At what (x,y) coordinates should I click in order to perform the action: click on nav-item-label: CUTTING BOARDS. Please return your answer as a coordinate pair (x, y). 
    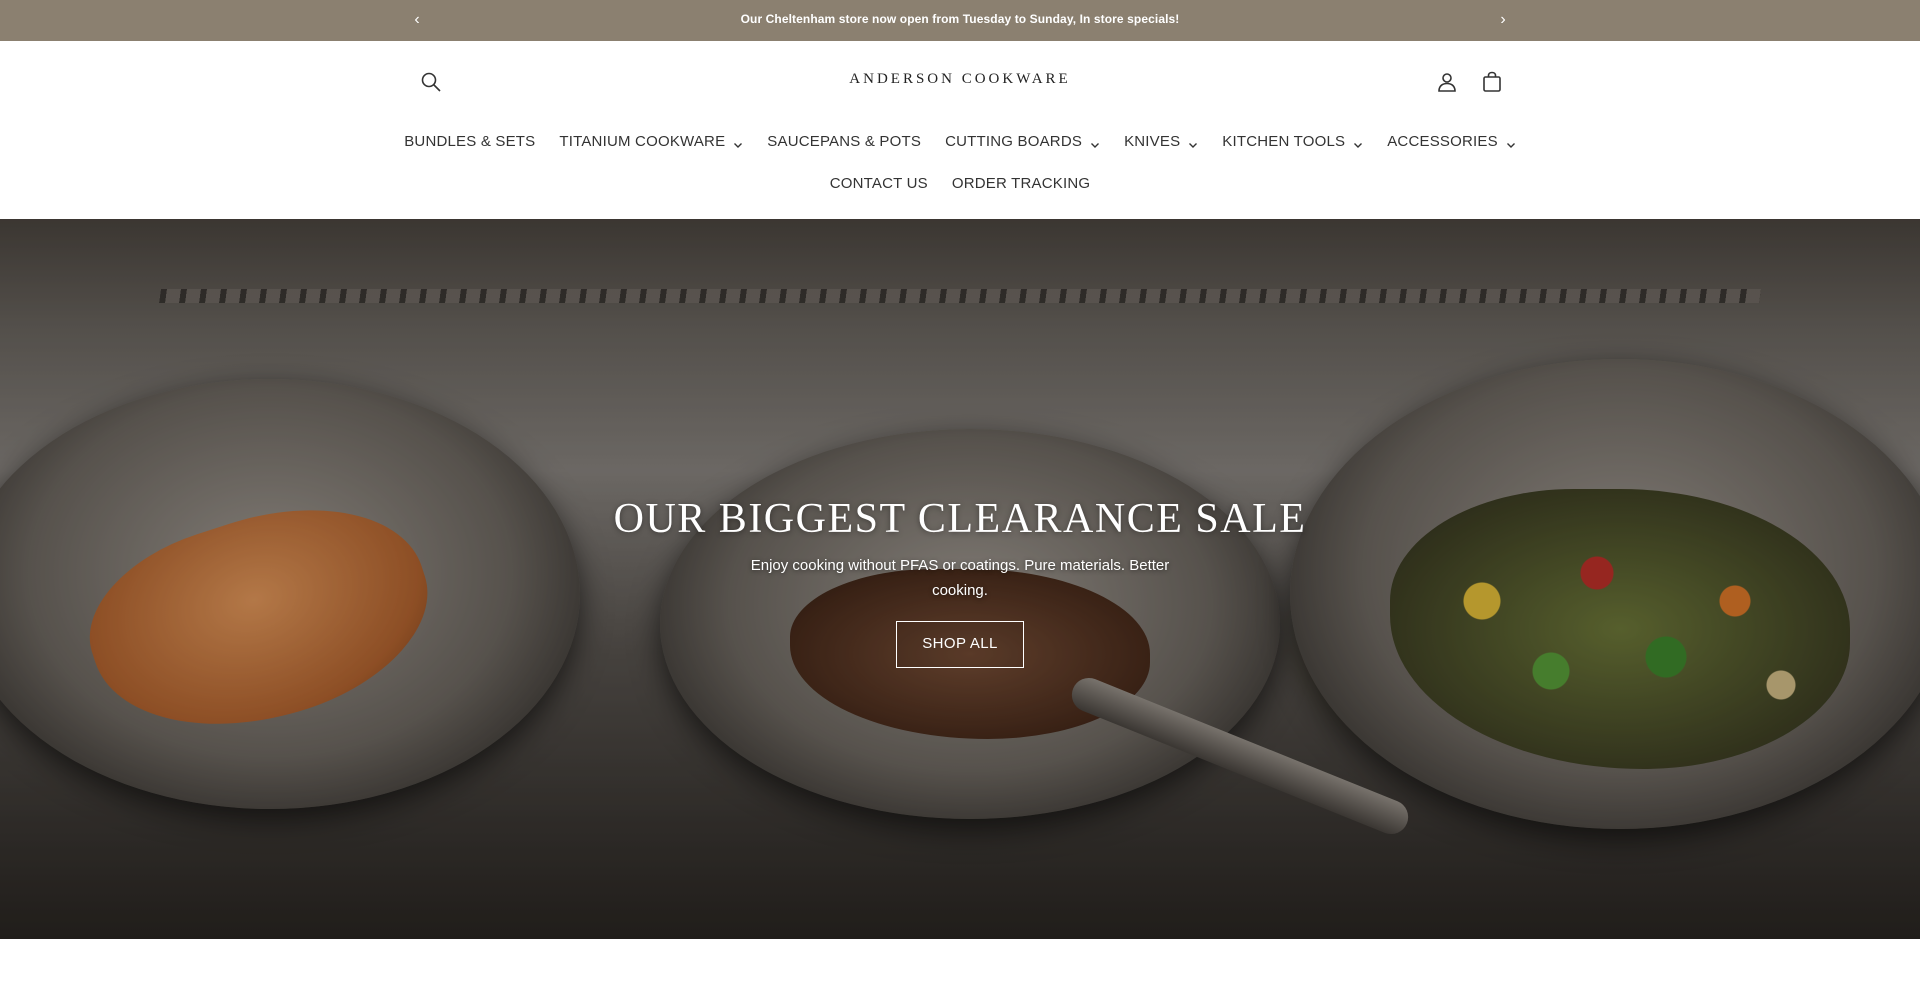
    Looking at the image, I should click on (1014, 141).